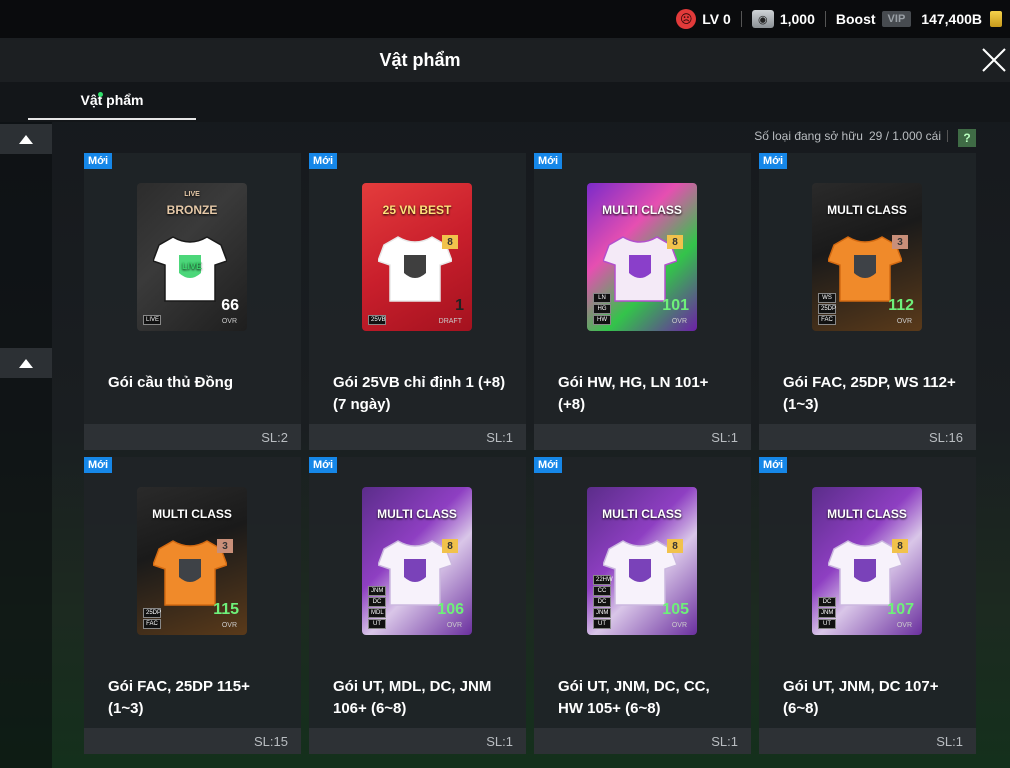 The width and height of the screenshot is (1010, 768). I want to click on scroll-up-button, so click(26, 139).